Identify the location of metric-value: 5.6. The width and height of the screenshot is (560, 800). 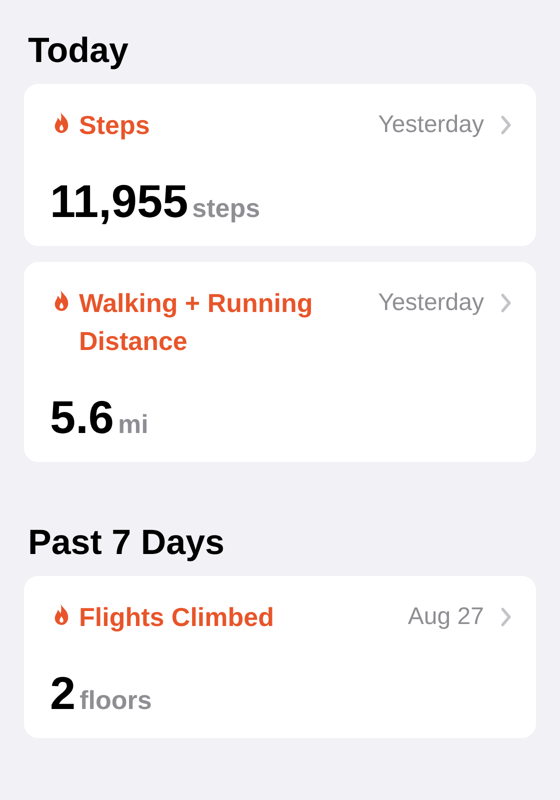
(82, 417).